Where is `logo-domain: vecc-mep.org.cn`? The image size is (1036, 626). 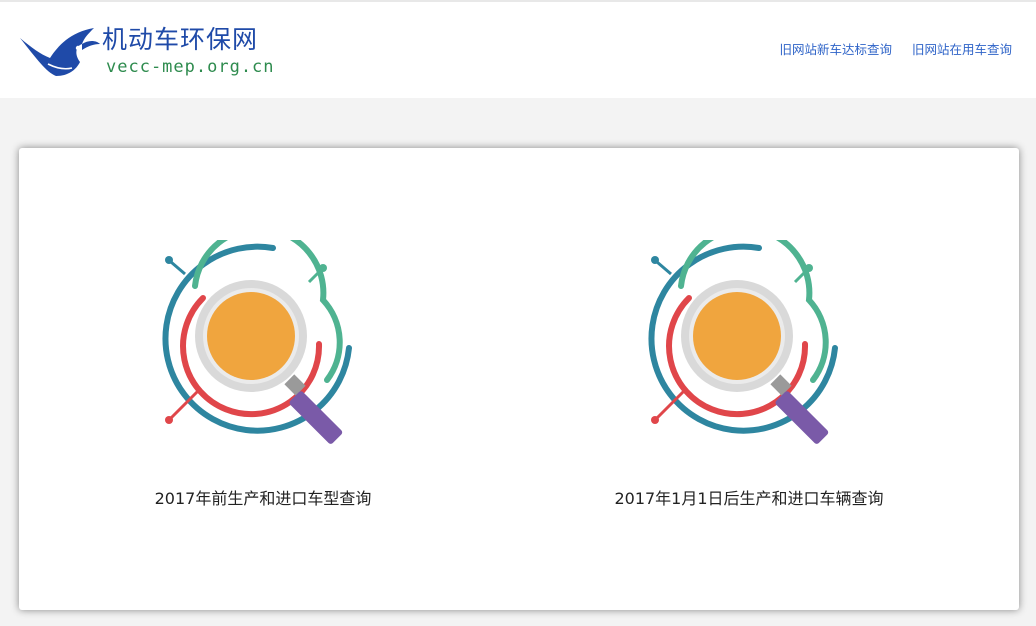 logo-domain: vecc-mep.org.cn is located at coordinates (190, 67).